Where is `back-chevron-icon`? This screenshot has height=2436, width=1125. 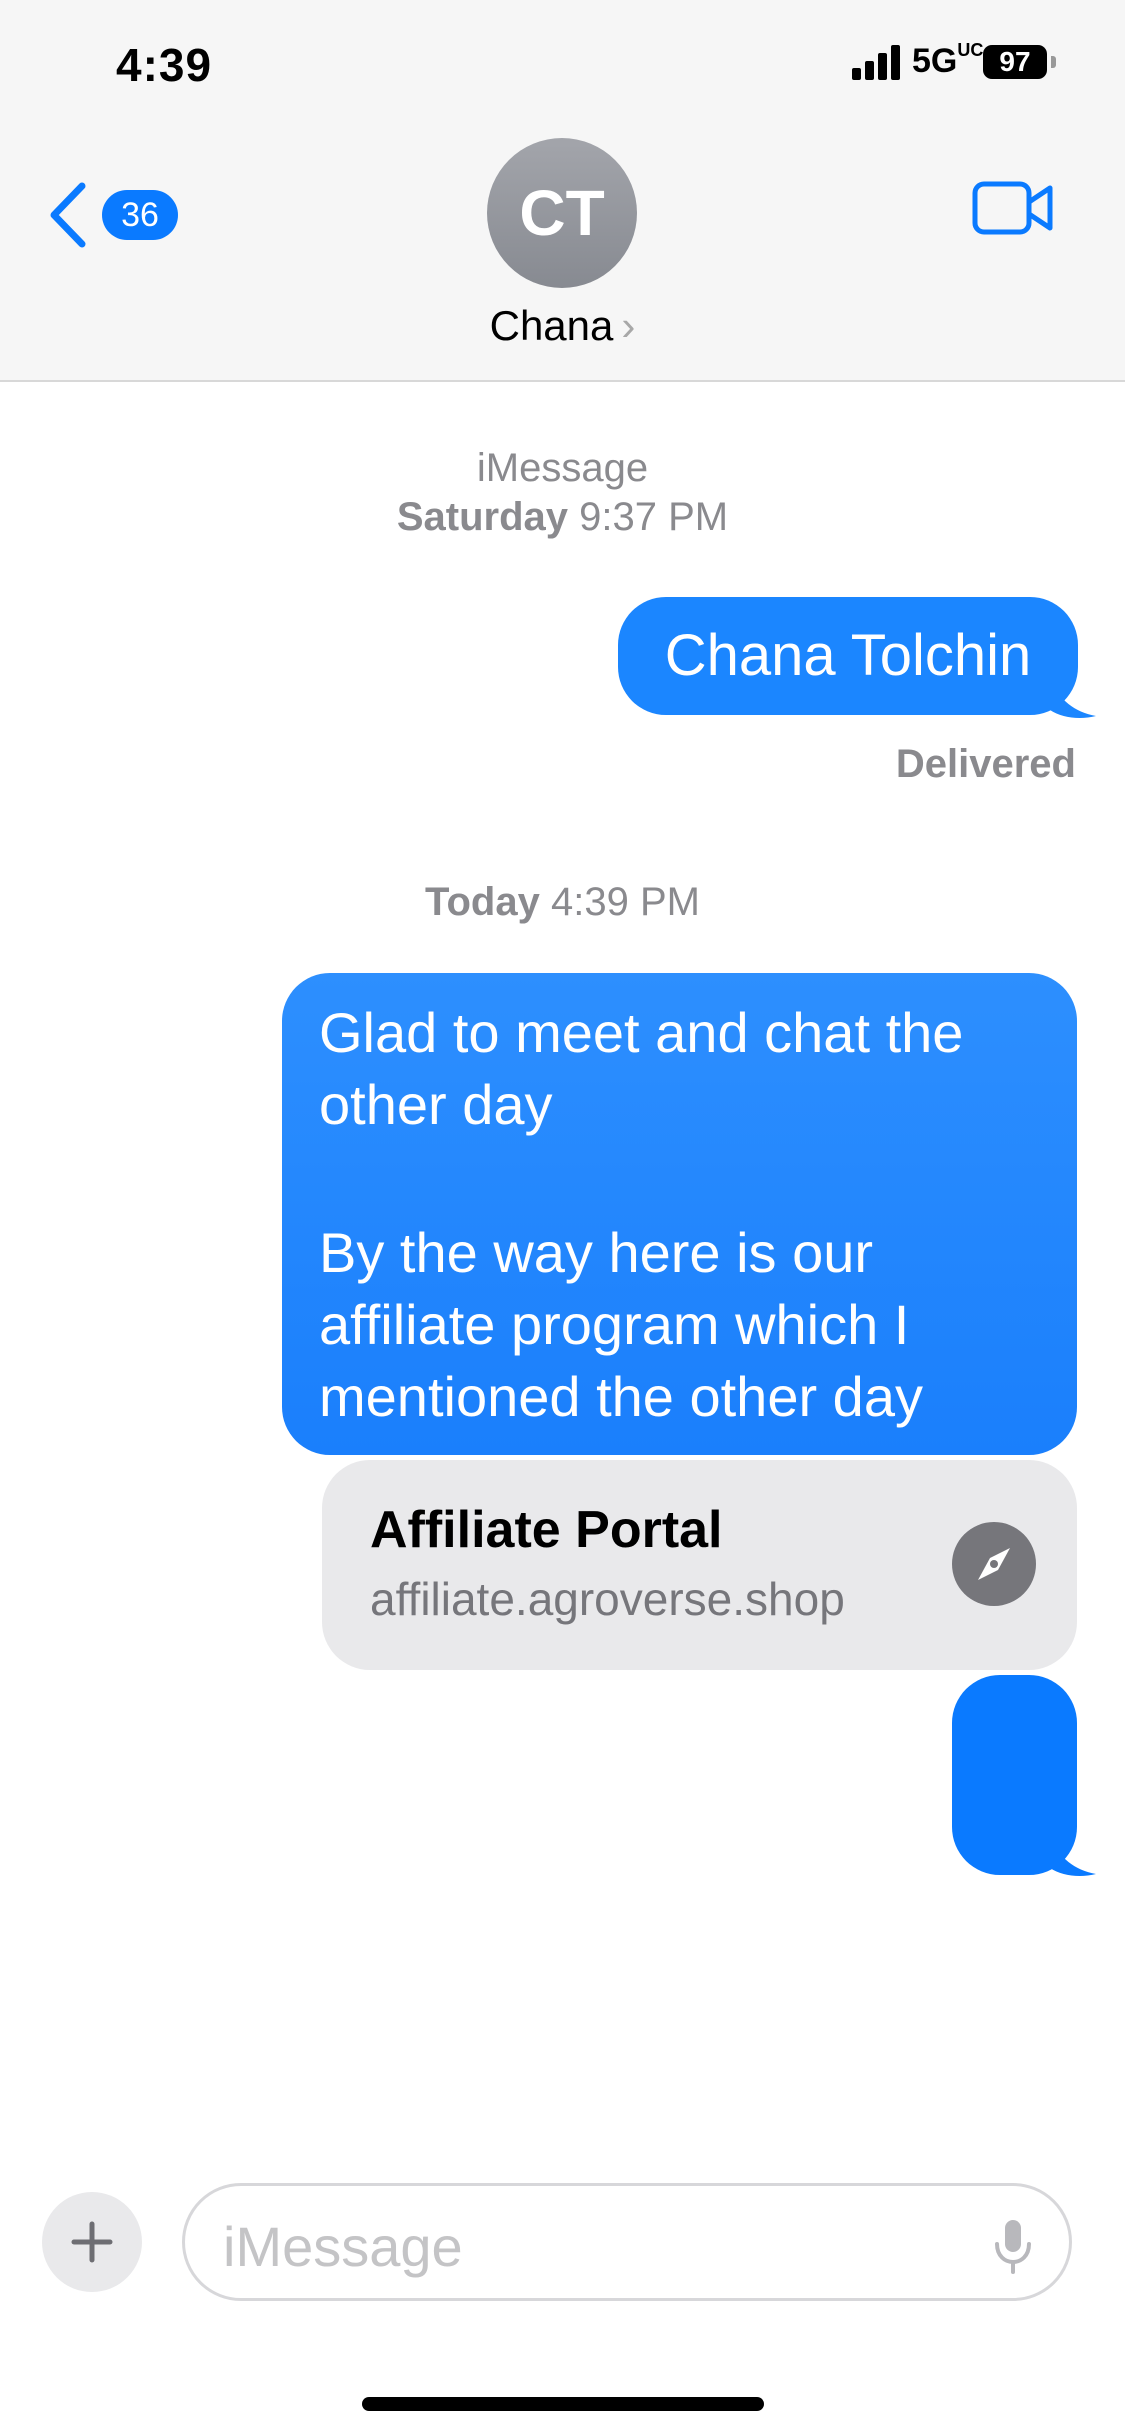 back-chevron-icon is located at coordinates (68, 215).